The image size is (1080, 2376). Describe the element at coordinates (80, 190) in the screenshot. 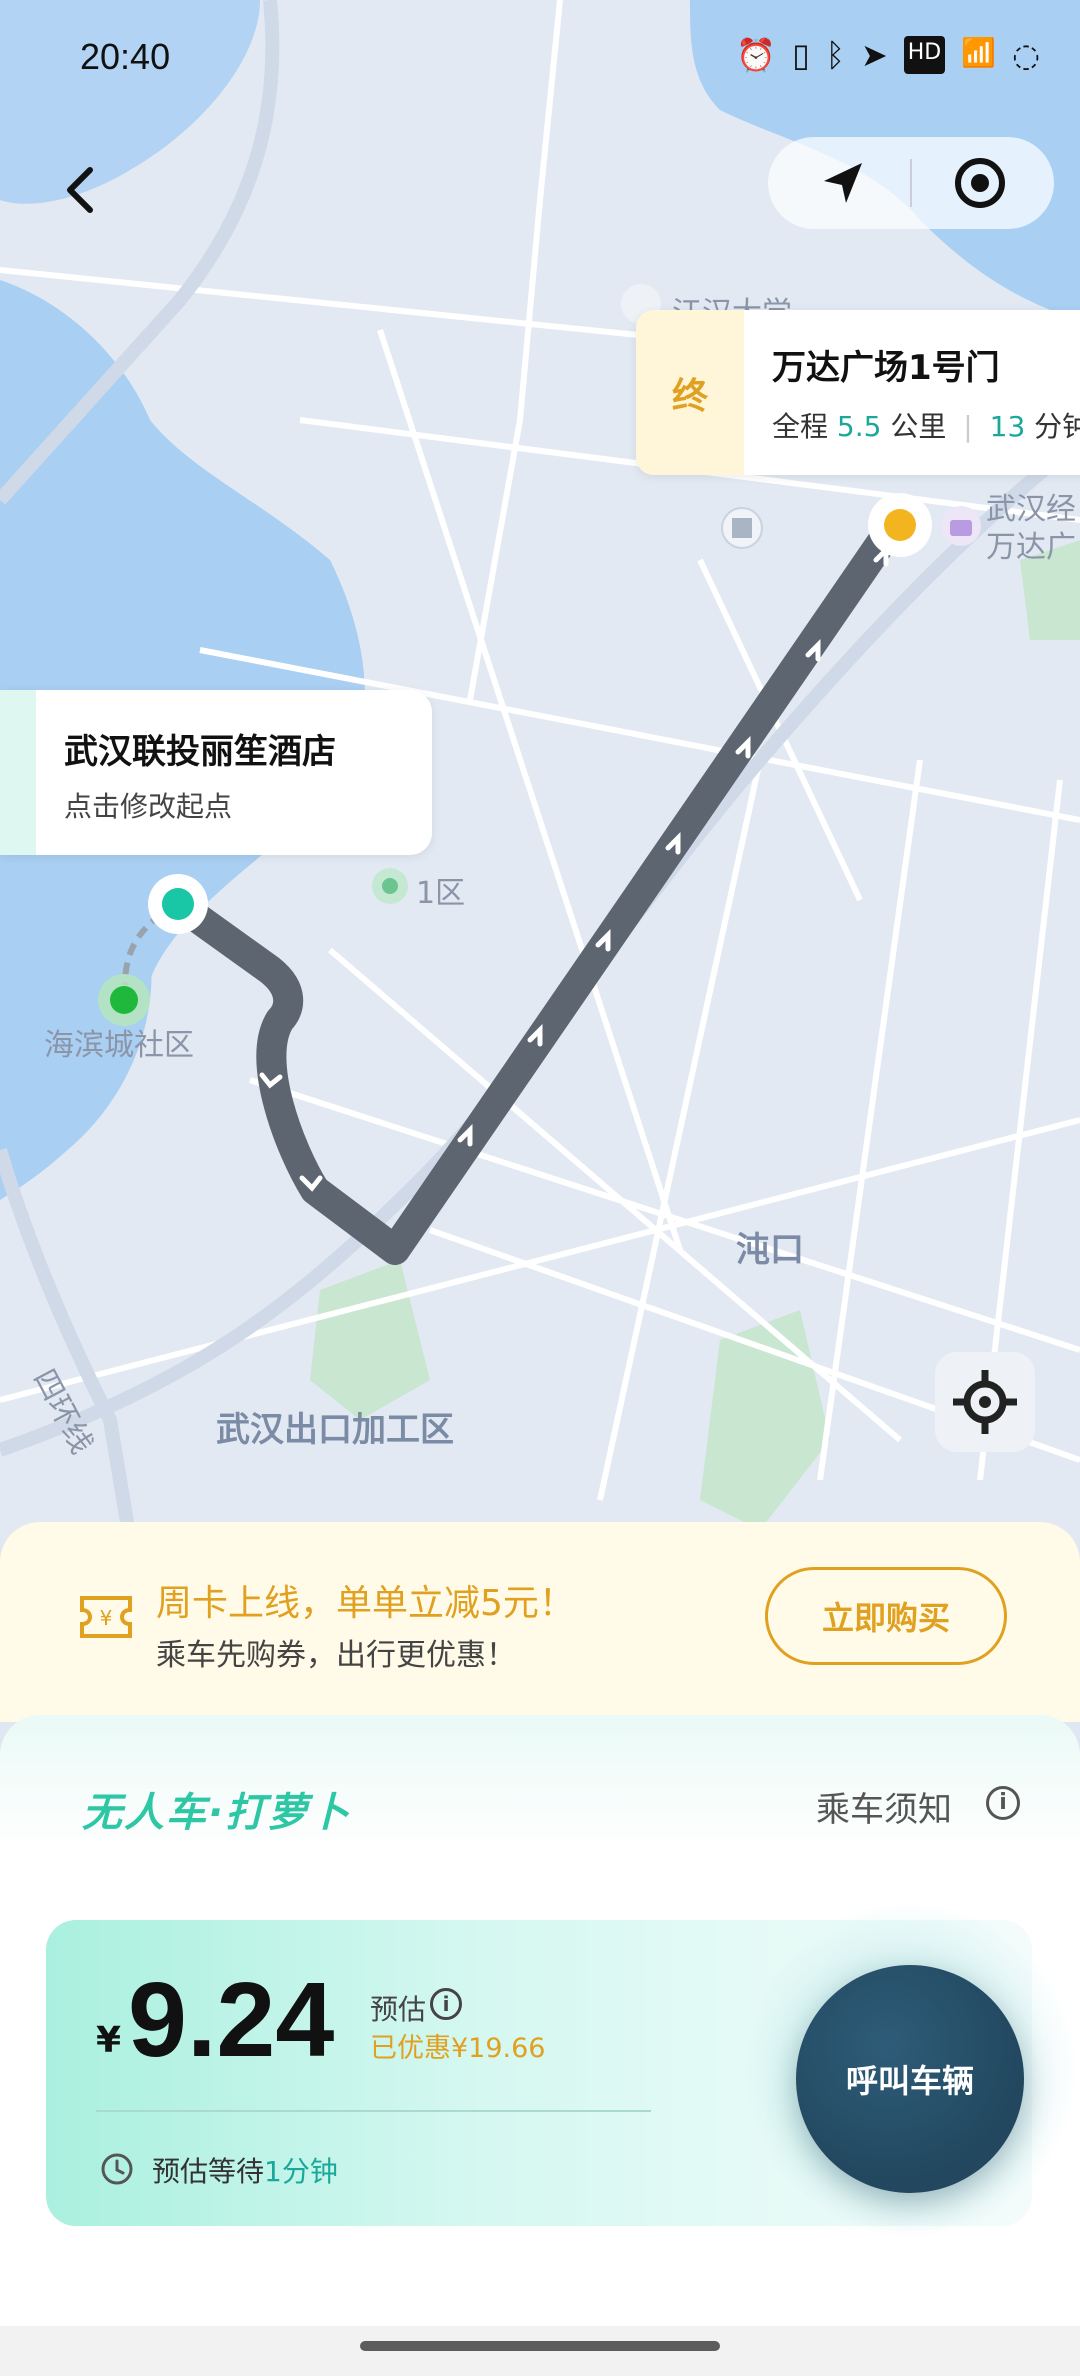

I see `back-icon` at that location.